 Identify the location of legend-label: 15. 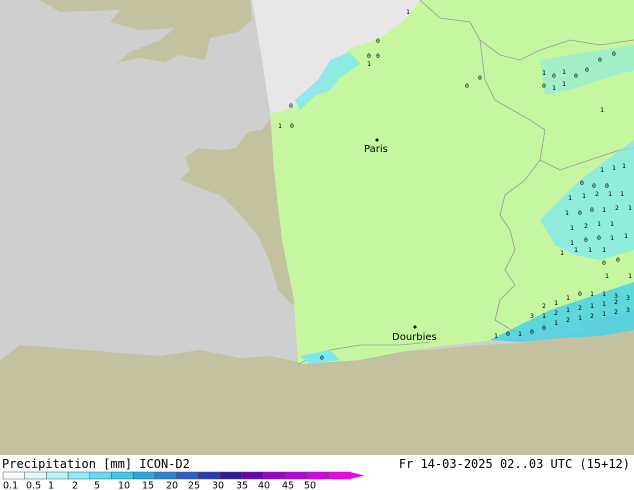
(148, 485).